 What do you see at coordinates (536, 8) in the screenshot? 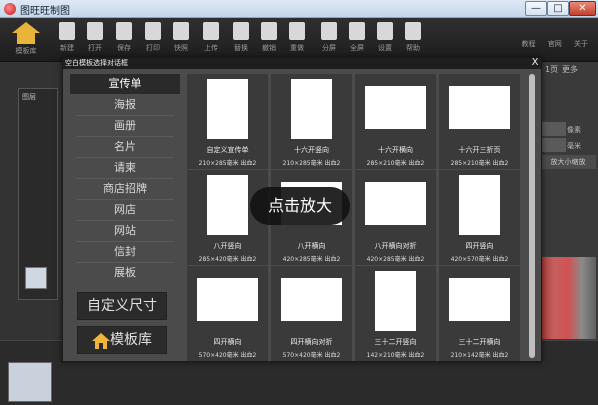
I see `minimize-button: —` at bounding box center [536, 8].